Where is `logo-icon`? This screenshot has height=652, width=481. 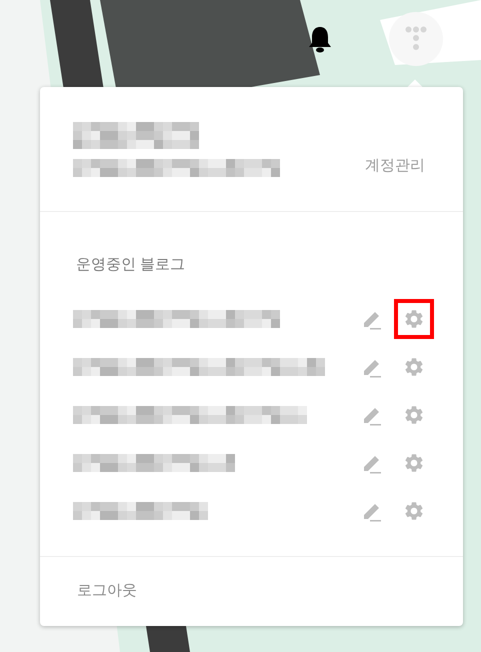
logo-icon is located at coordinates (416, 39).